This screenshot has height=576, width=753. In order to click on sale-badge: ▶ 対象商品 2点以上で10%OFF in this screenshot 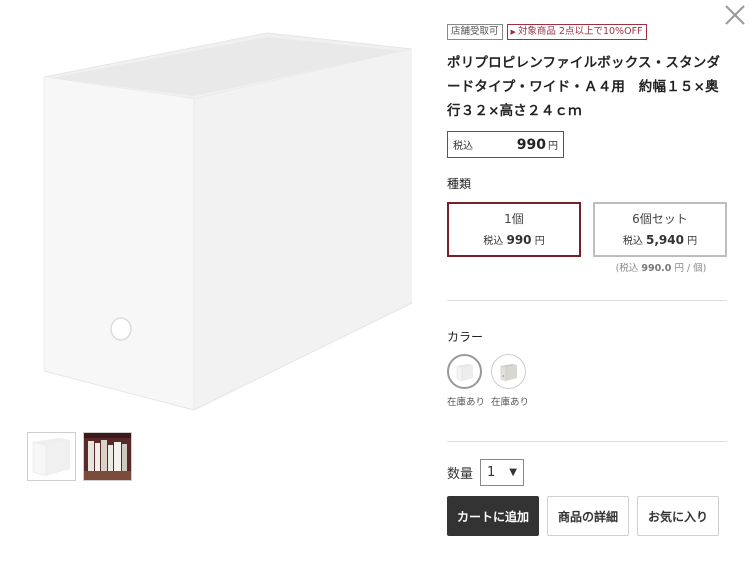, I will do `click(576, 32)`.